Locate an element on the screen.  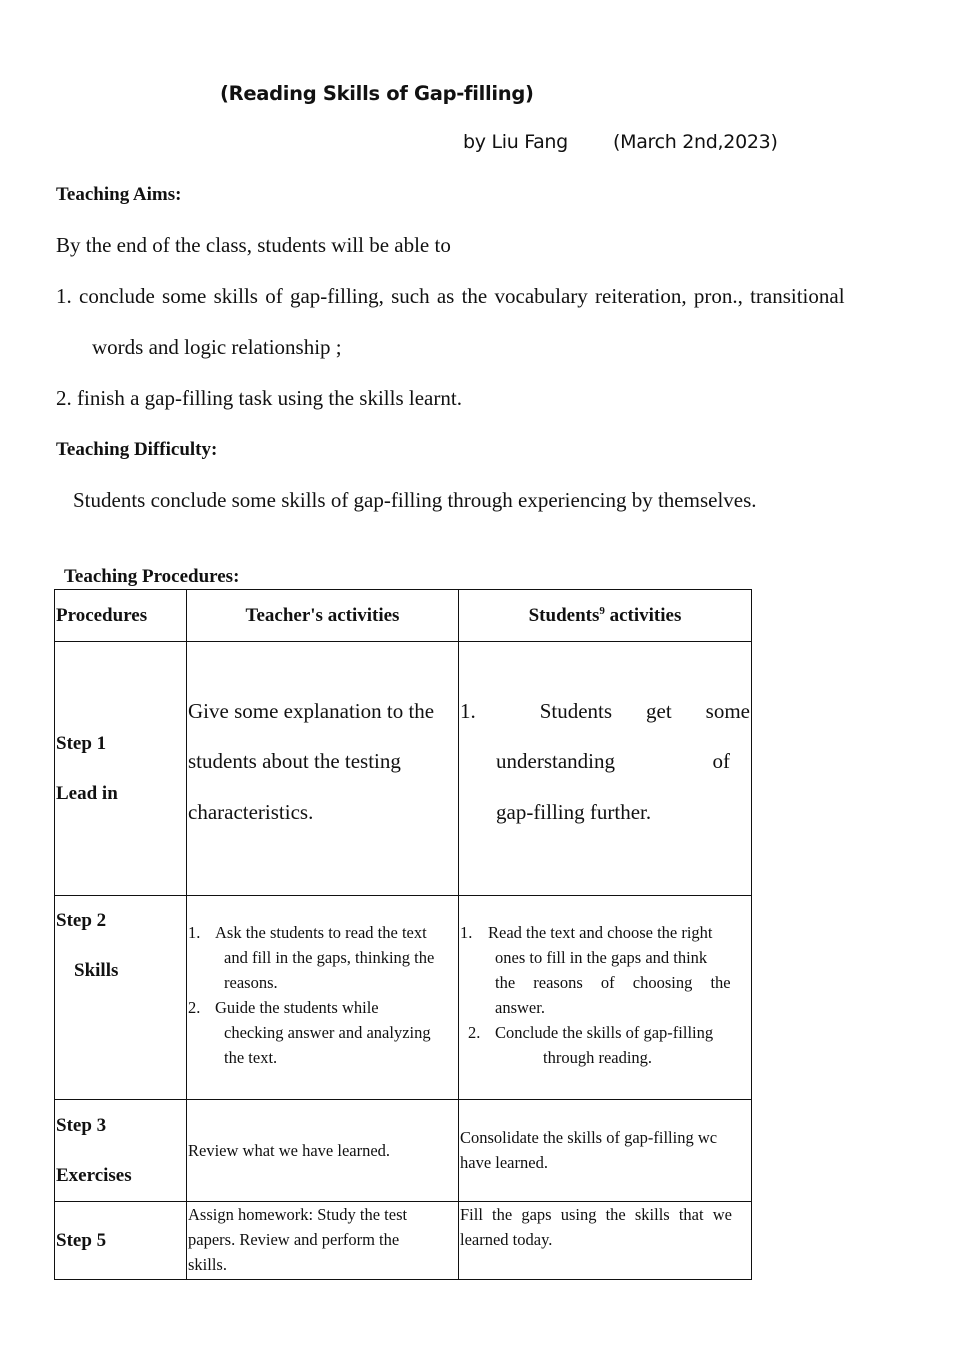
list-text: answer. is located at coordinates (520, 1007).